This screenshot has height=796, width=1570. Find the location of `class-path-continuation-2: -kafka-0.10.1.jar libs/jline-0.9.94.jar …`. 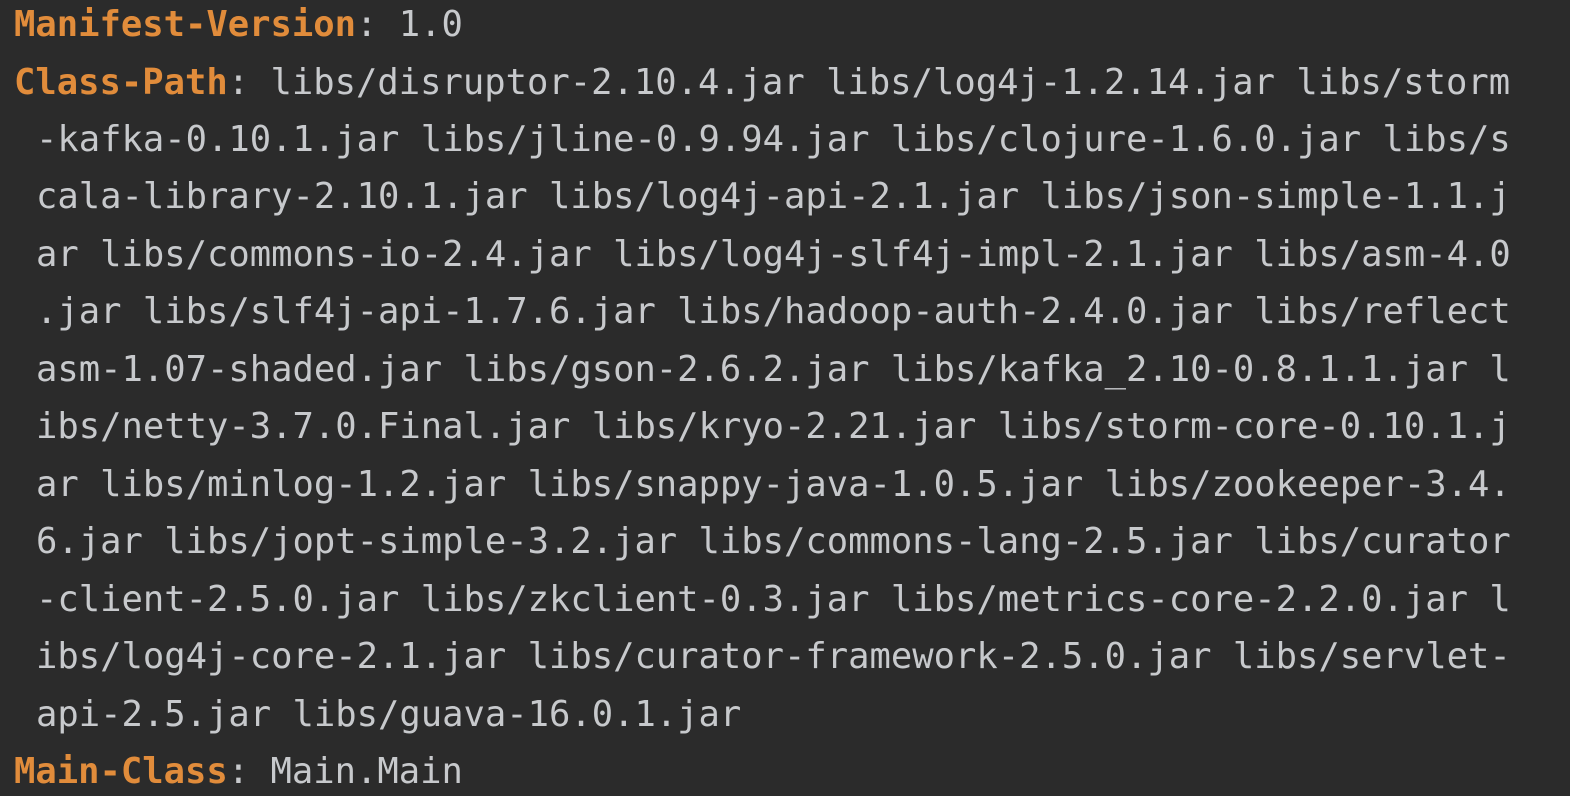

class-path-continuation-2: -kafka-0.10.1.jar libs/jline-0.9.94.jar … is located at coordinates (773, 139).